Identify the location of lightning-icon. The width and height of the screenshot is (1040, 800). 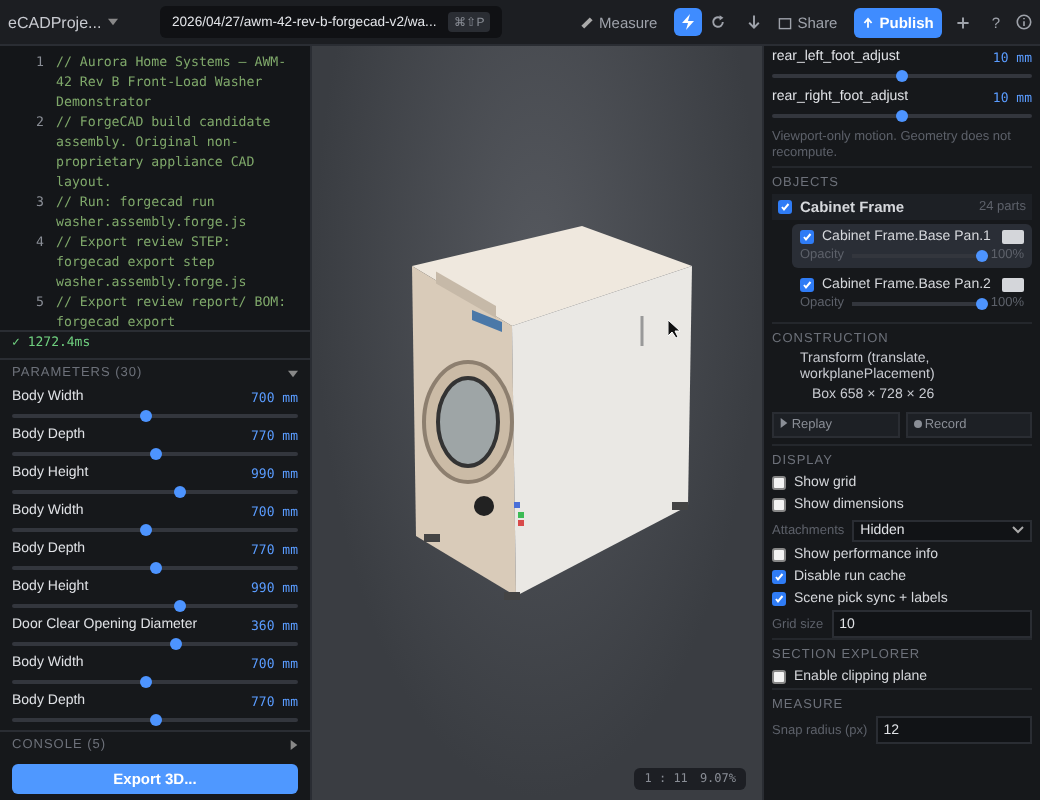
(687, 22).